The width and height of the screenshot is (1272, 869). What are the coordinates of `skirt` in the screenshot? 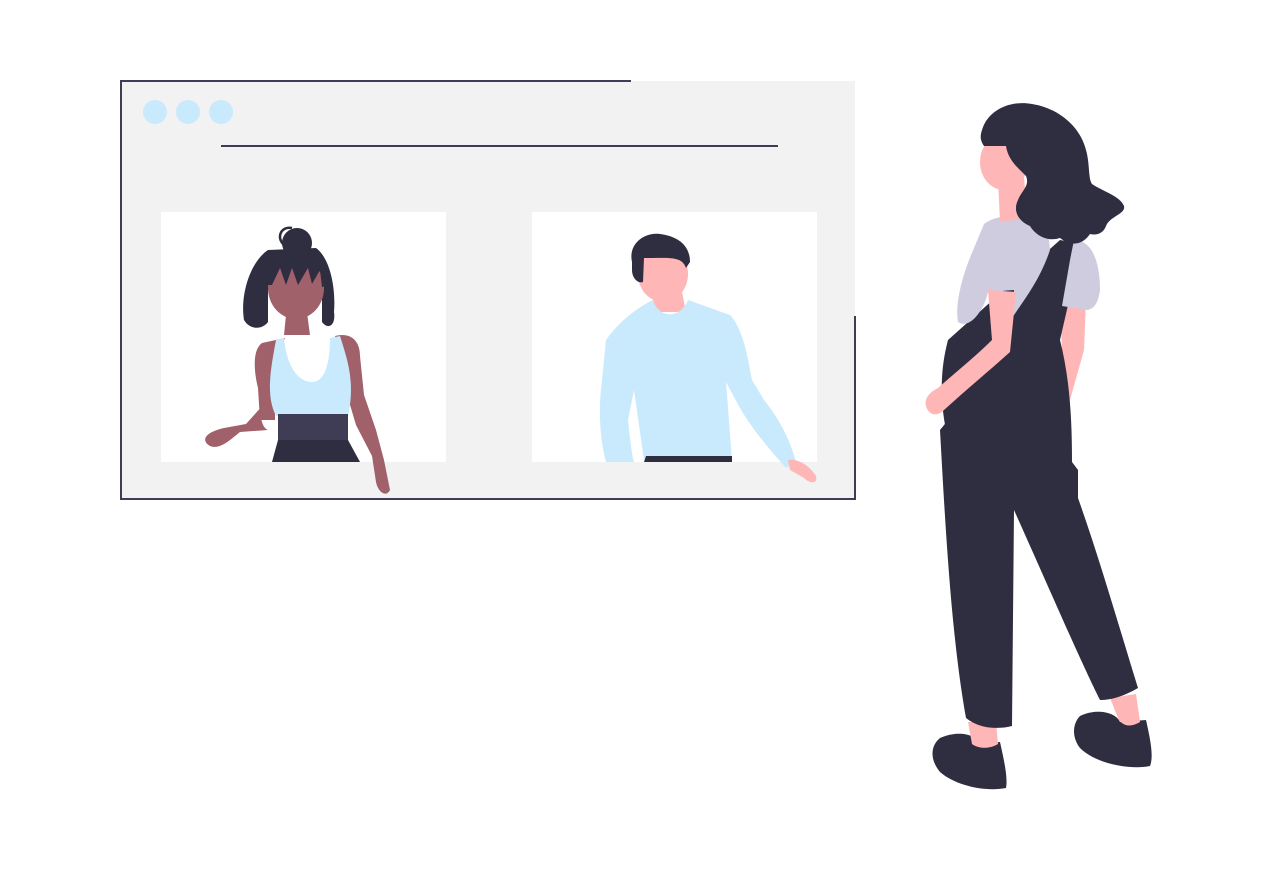 It's located at (316, 451).